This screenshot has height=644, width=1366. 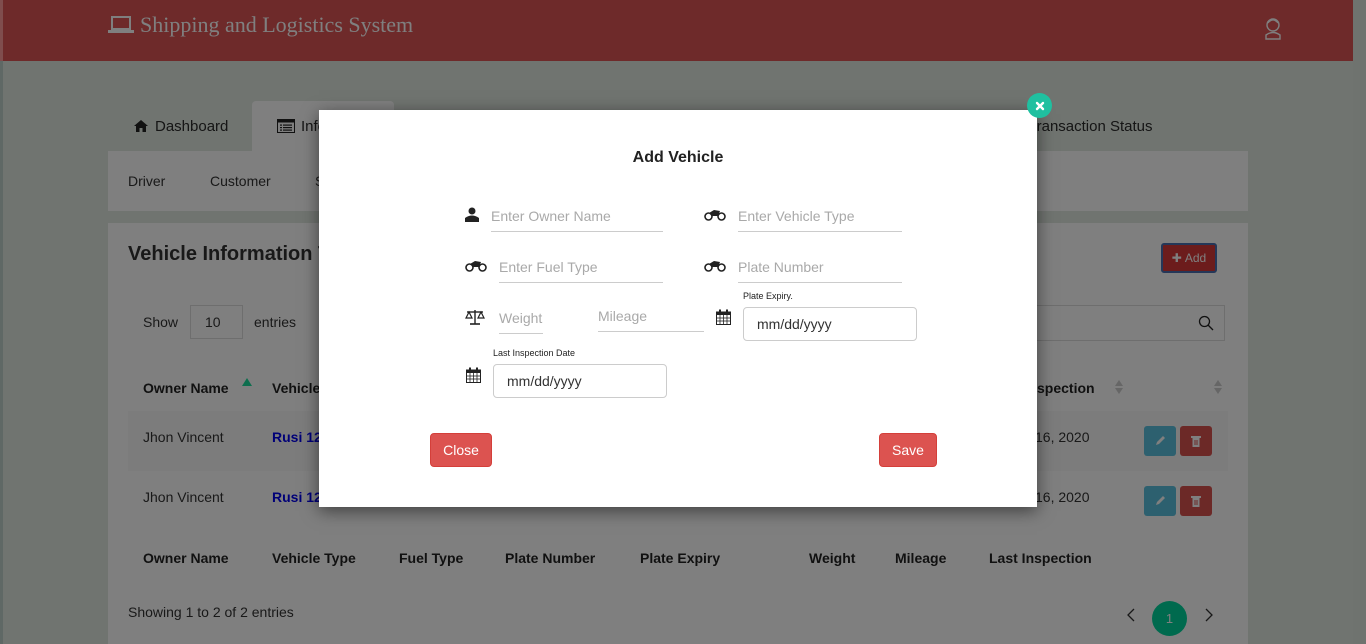 I want to click on fuel-type-field, so click(x=581, y=267).